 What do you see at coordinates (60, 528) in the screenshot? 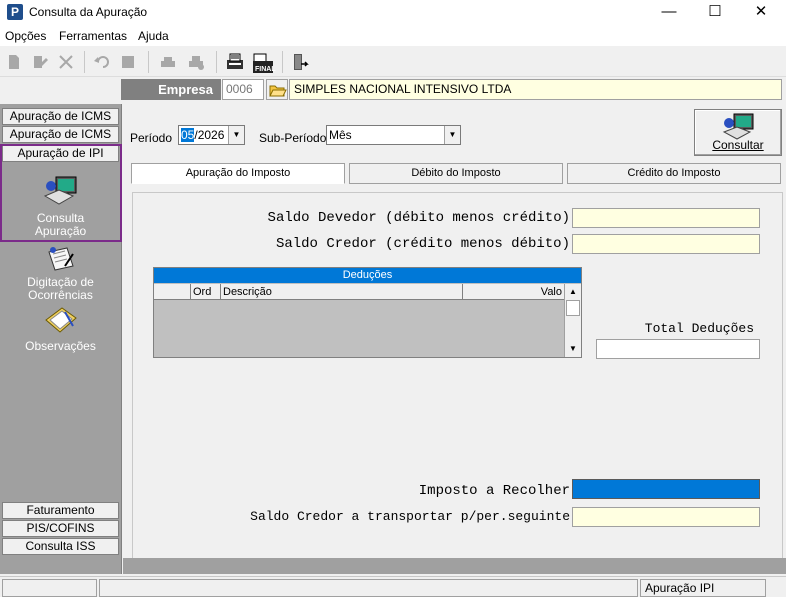
I see `sidebar-tab-pis-cofins: PIS/COFINS` at bounding box center [60, 528].